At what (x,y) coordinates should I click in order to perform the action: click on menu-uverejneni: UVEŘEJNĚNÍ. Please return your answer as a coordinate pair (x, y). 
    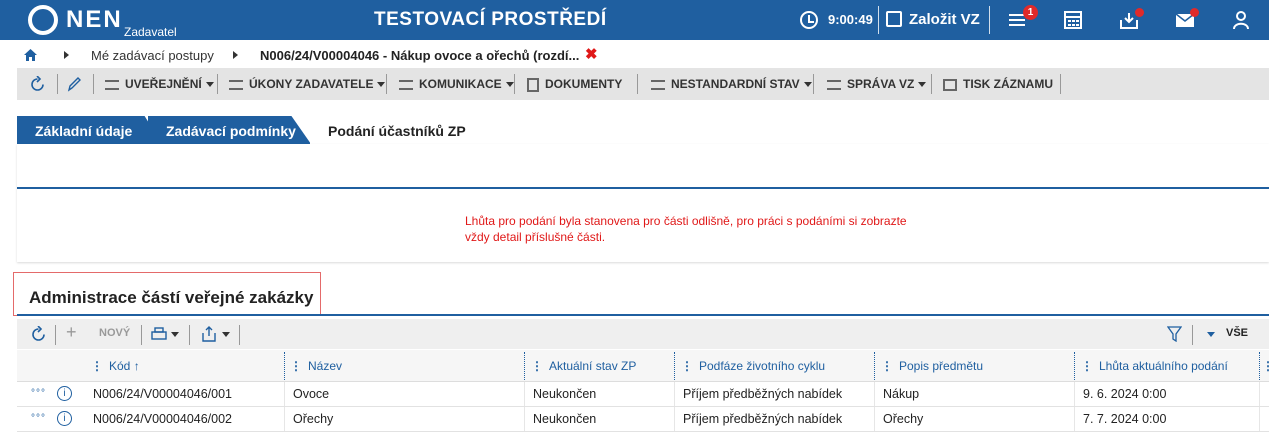
    Looking at the image, I should click on (159, 84).